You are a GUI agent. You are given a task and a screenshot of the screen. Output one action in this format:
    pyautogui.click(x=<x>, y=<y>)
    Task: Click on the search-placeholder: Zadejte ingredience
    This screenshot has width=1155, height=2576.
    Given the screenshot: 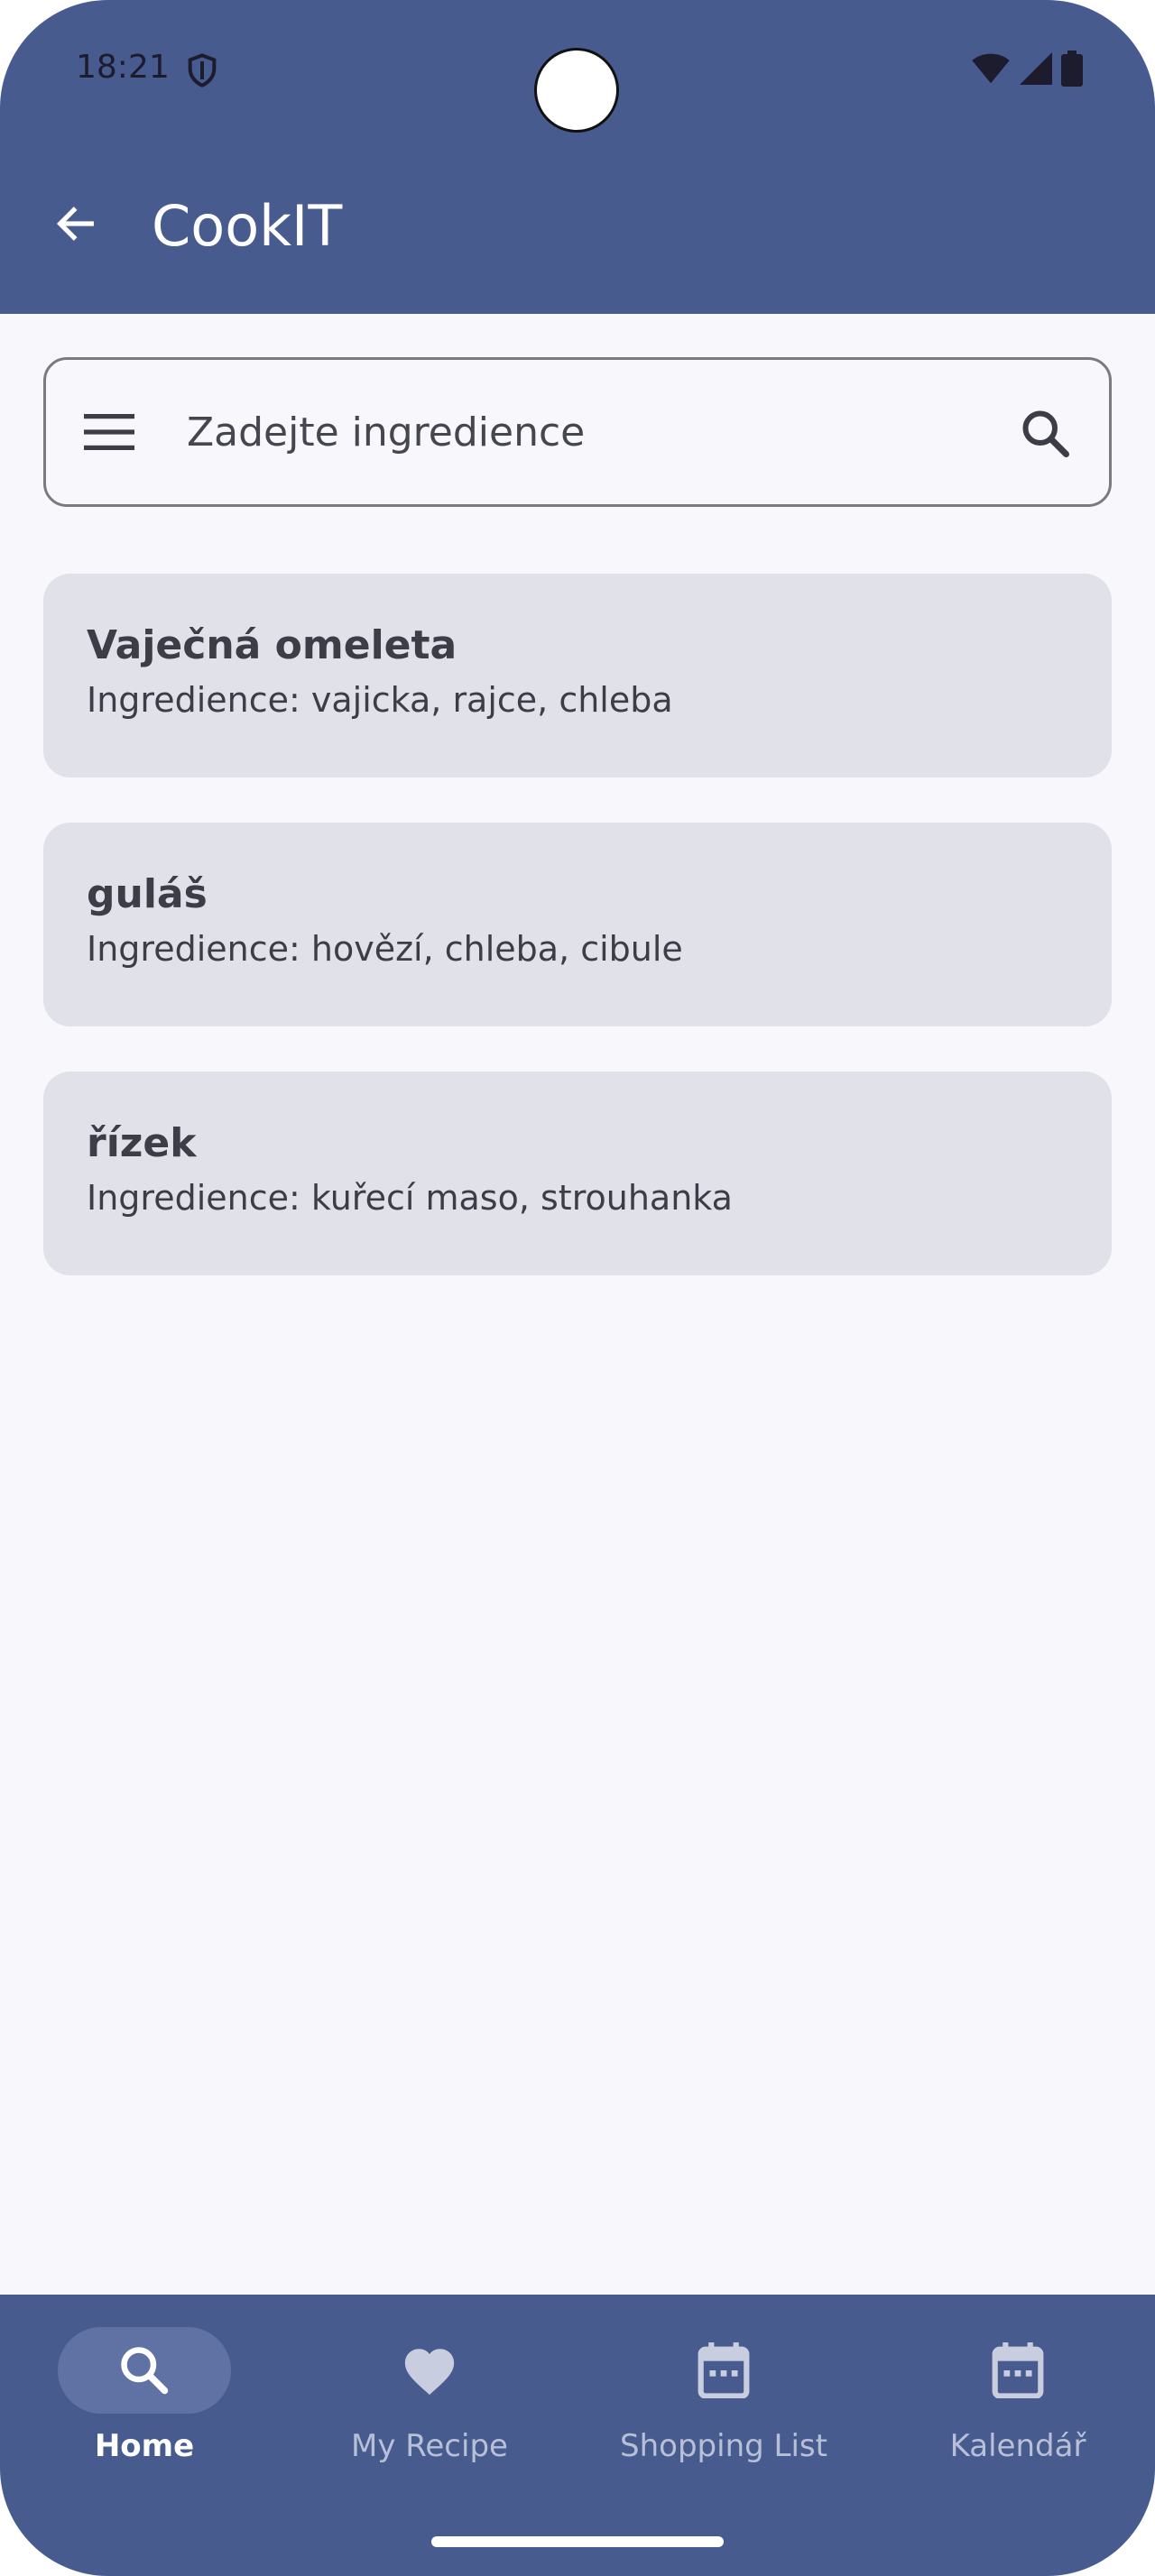 What is the action you would take?
    pyautogui.click(x=386, y=433)
    